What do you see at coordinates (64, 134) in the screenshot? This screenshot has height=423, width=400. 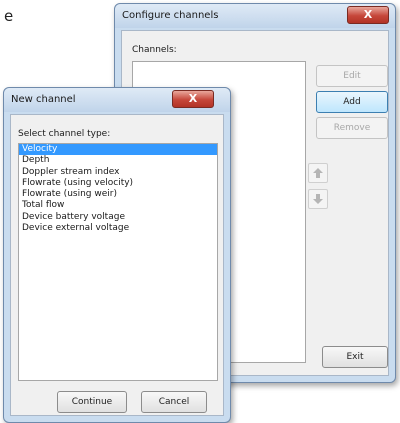 I see `select-channel-type-label: Select channel type:` at bounding box center [64, 134].